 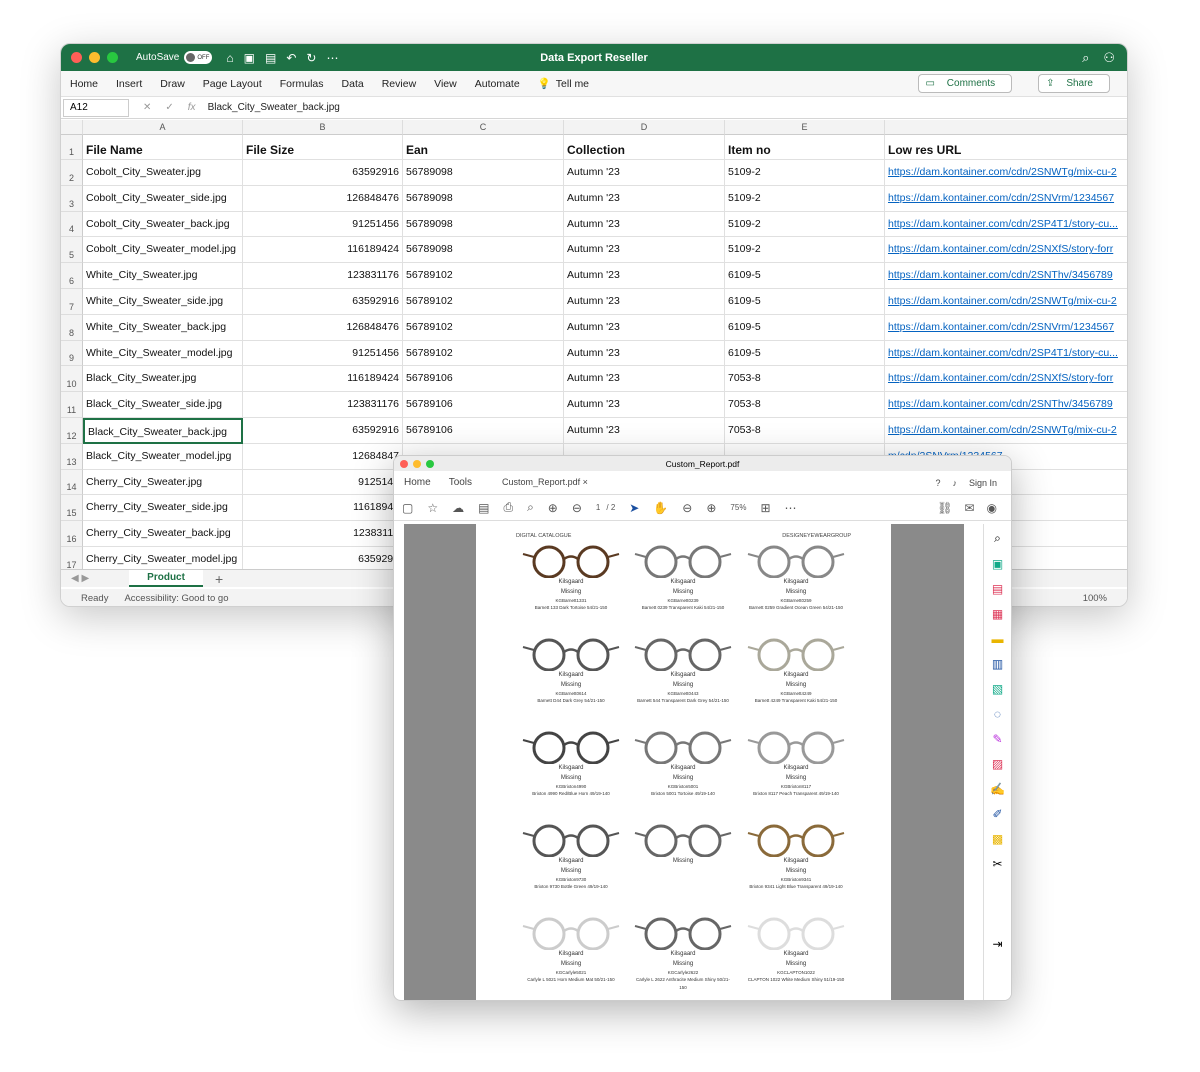 I want to click on tab-review: Review, so click(x=399, y=84).